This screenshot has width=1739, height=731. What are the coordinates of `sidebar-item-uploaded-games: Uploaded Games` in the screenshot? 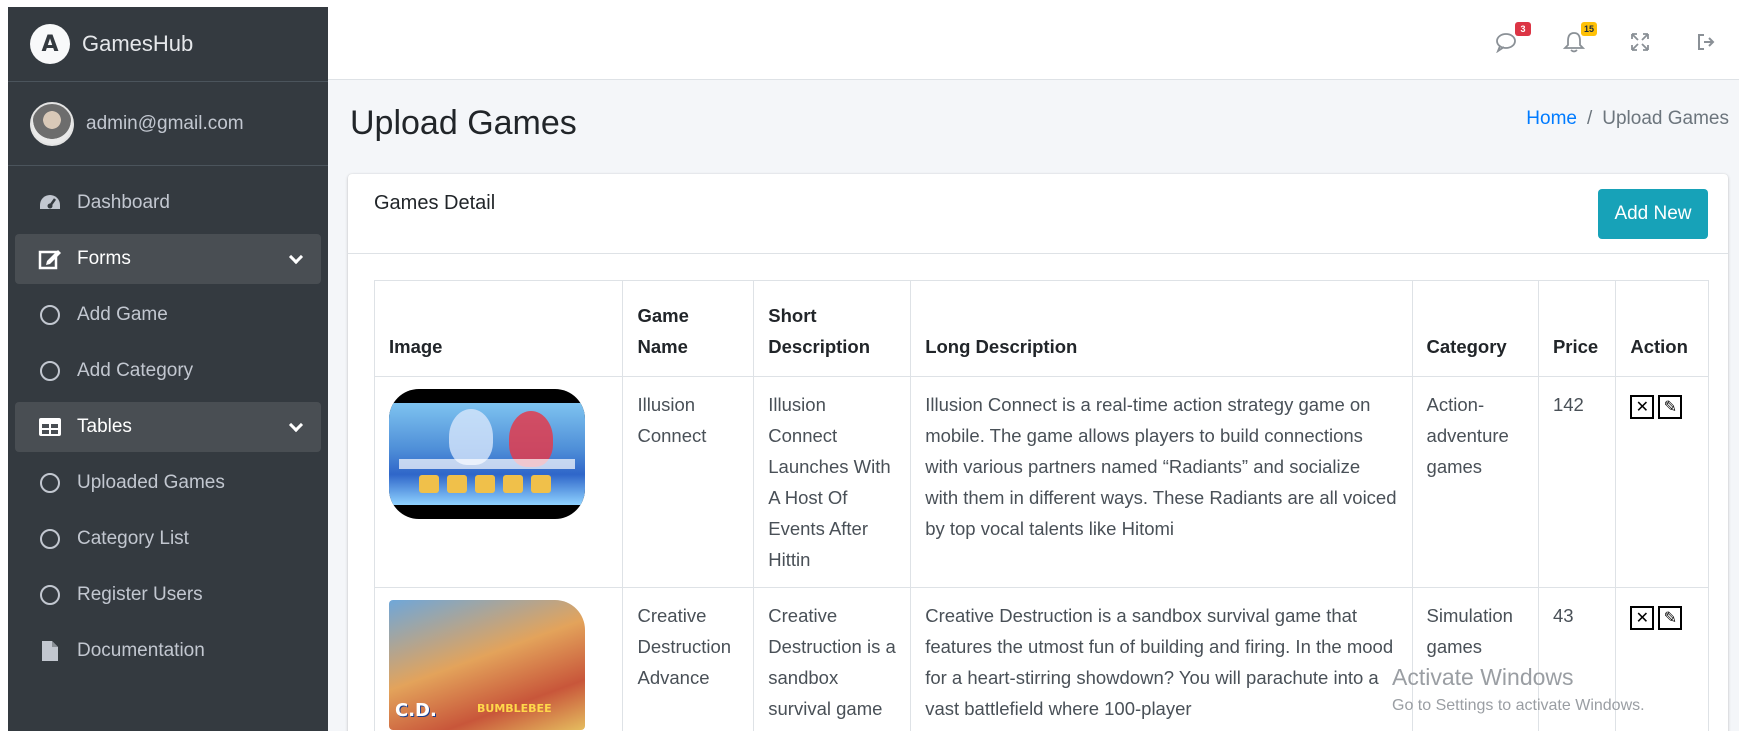 It's located at (168, 483).